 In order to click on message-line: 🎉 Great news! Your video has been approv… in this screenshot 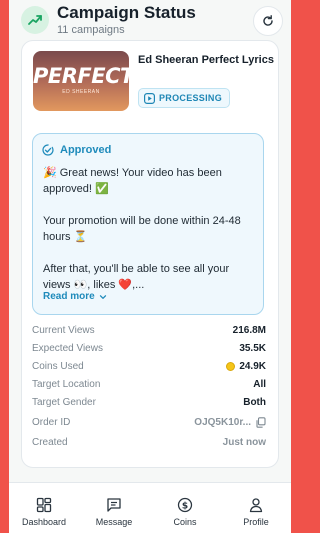, I will do `click(132, 181)`.